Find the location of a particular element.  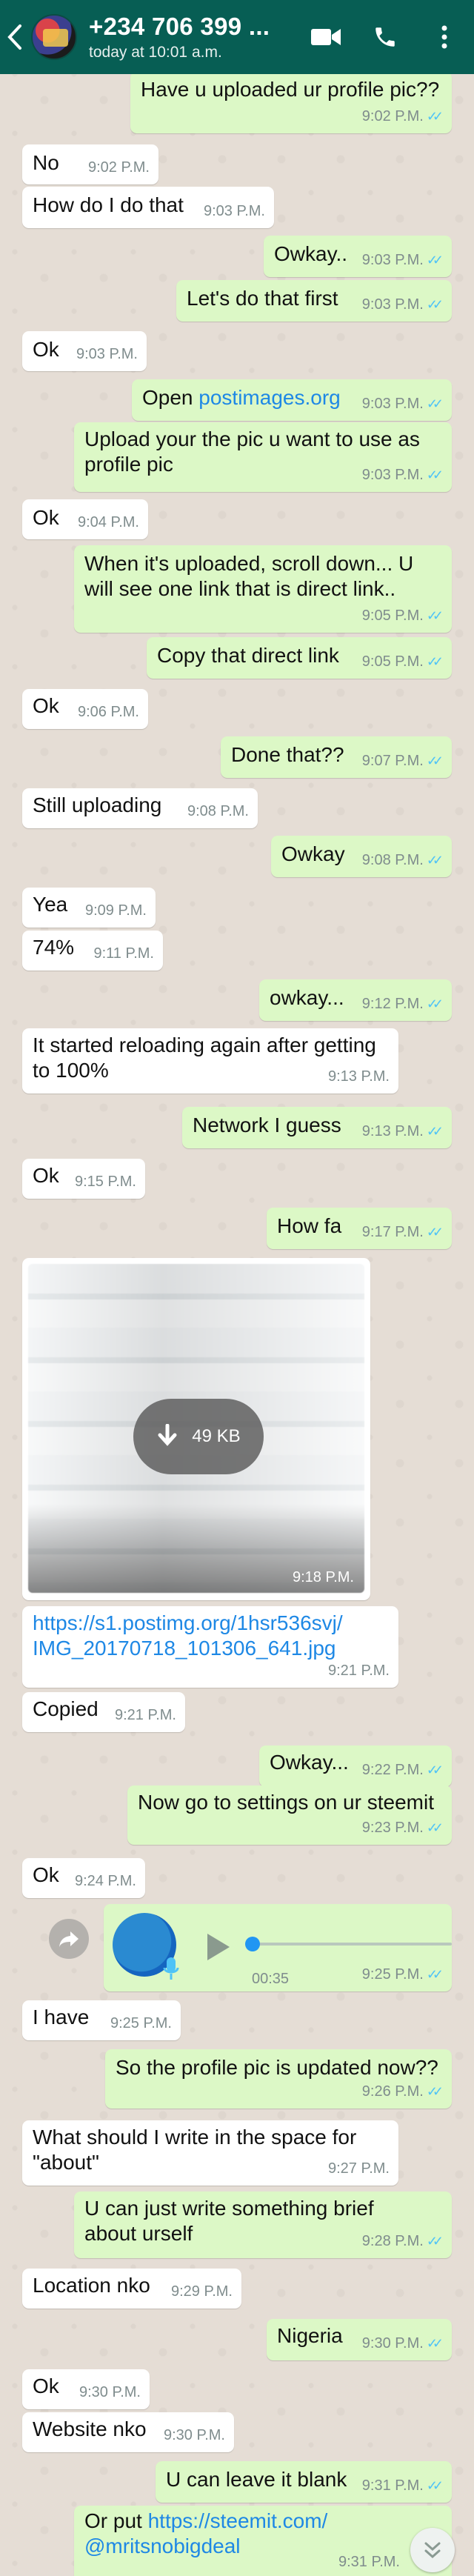

message-incoming: Ok 9:15 P.M. is located at coordinates (83, 1179).